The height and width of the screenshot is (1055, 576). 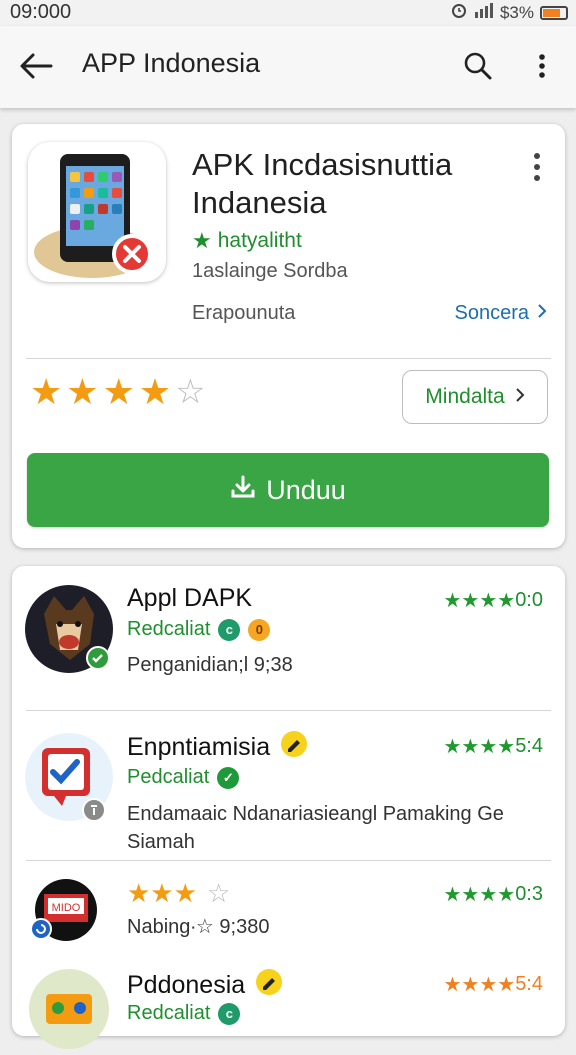 What do you see at coordinates (198, 927) in the screenshot?
I see `list-item-meta: Nabing∙☆ 9;380` at bounding box center [198, 927].